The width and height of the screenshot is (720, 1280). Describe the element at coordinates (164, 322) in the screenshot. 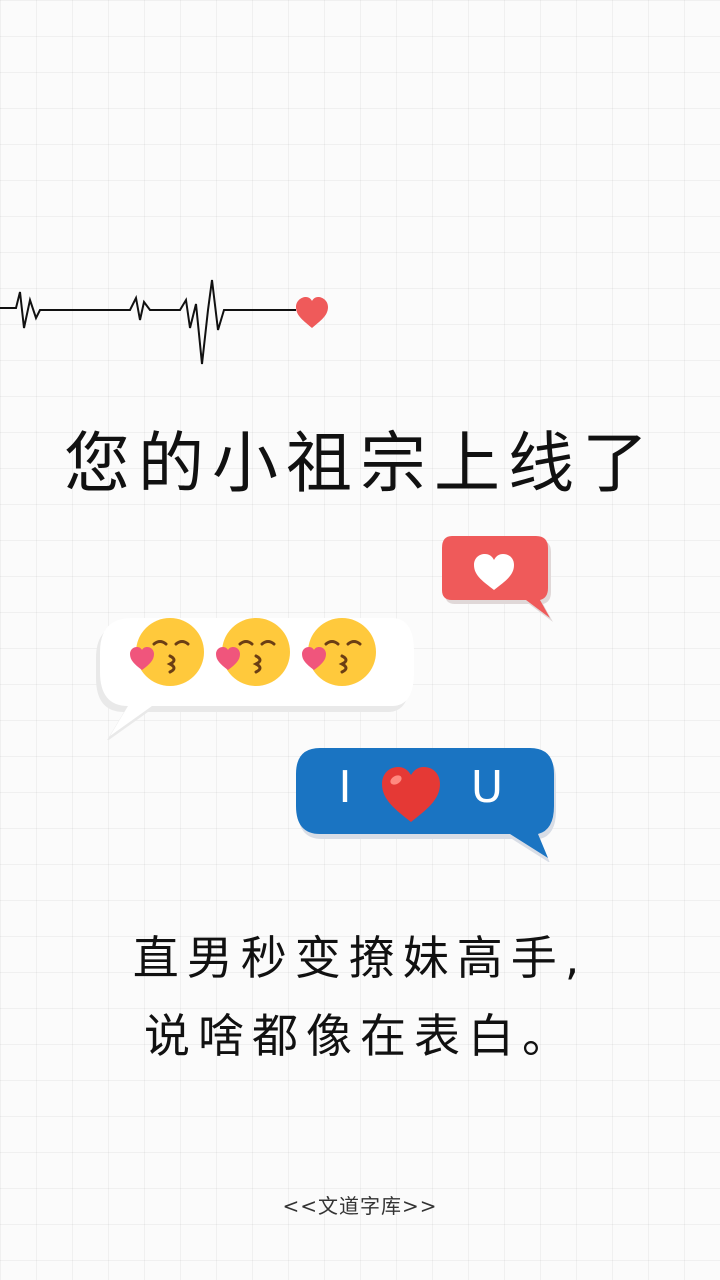

I see `heartbeat-line-icon` at that location.